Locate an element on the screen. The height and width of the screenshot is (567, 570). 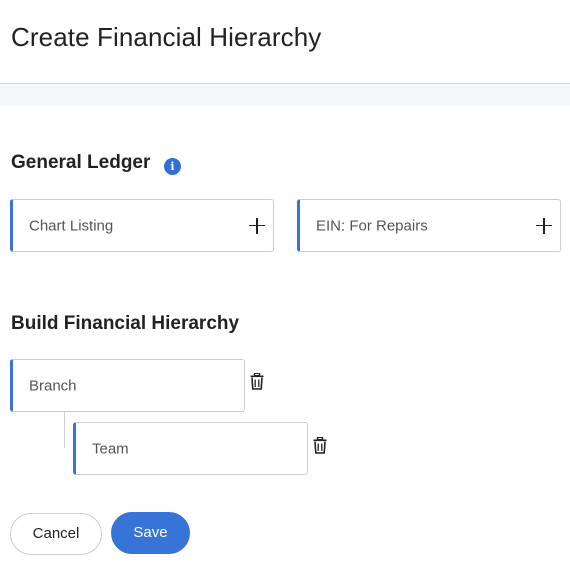
header-band is located at coordinates (285, 95).